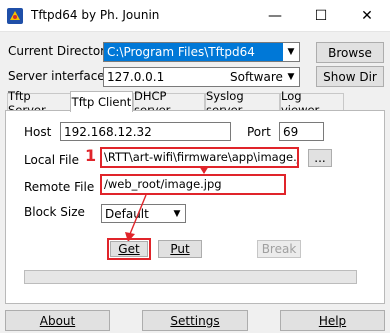 The image size is (390, 333). I want to click on about-label: About, so click(57, 320).